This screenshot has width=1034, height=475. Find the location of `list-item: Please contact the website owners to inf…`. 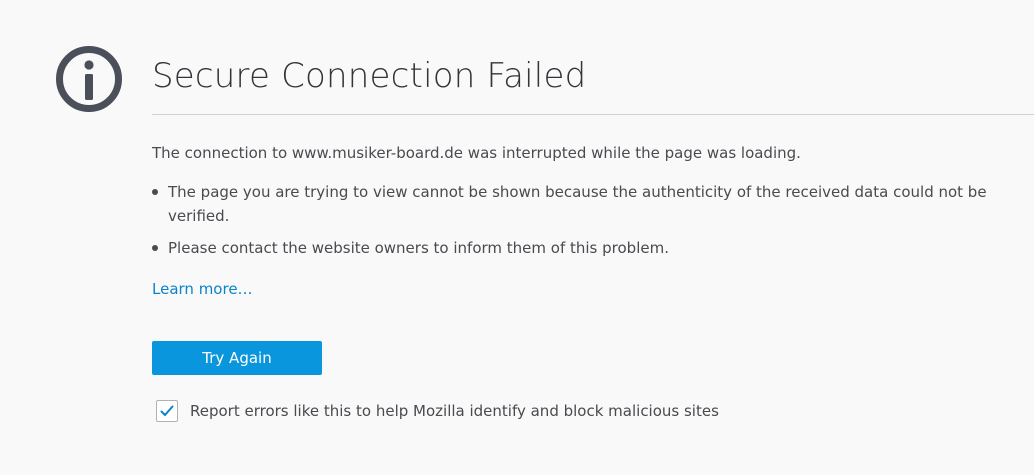

list-item: Please contact the website owners to inf… is located at coordinates (582, 248).